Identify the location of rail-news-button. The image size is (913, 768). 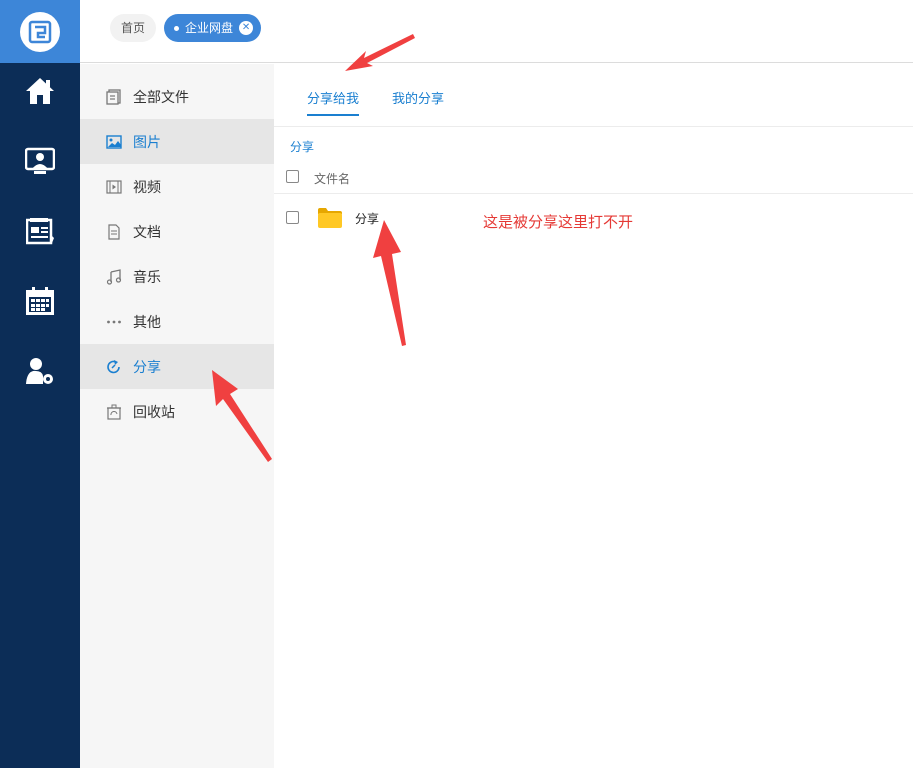
(40, 233).